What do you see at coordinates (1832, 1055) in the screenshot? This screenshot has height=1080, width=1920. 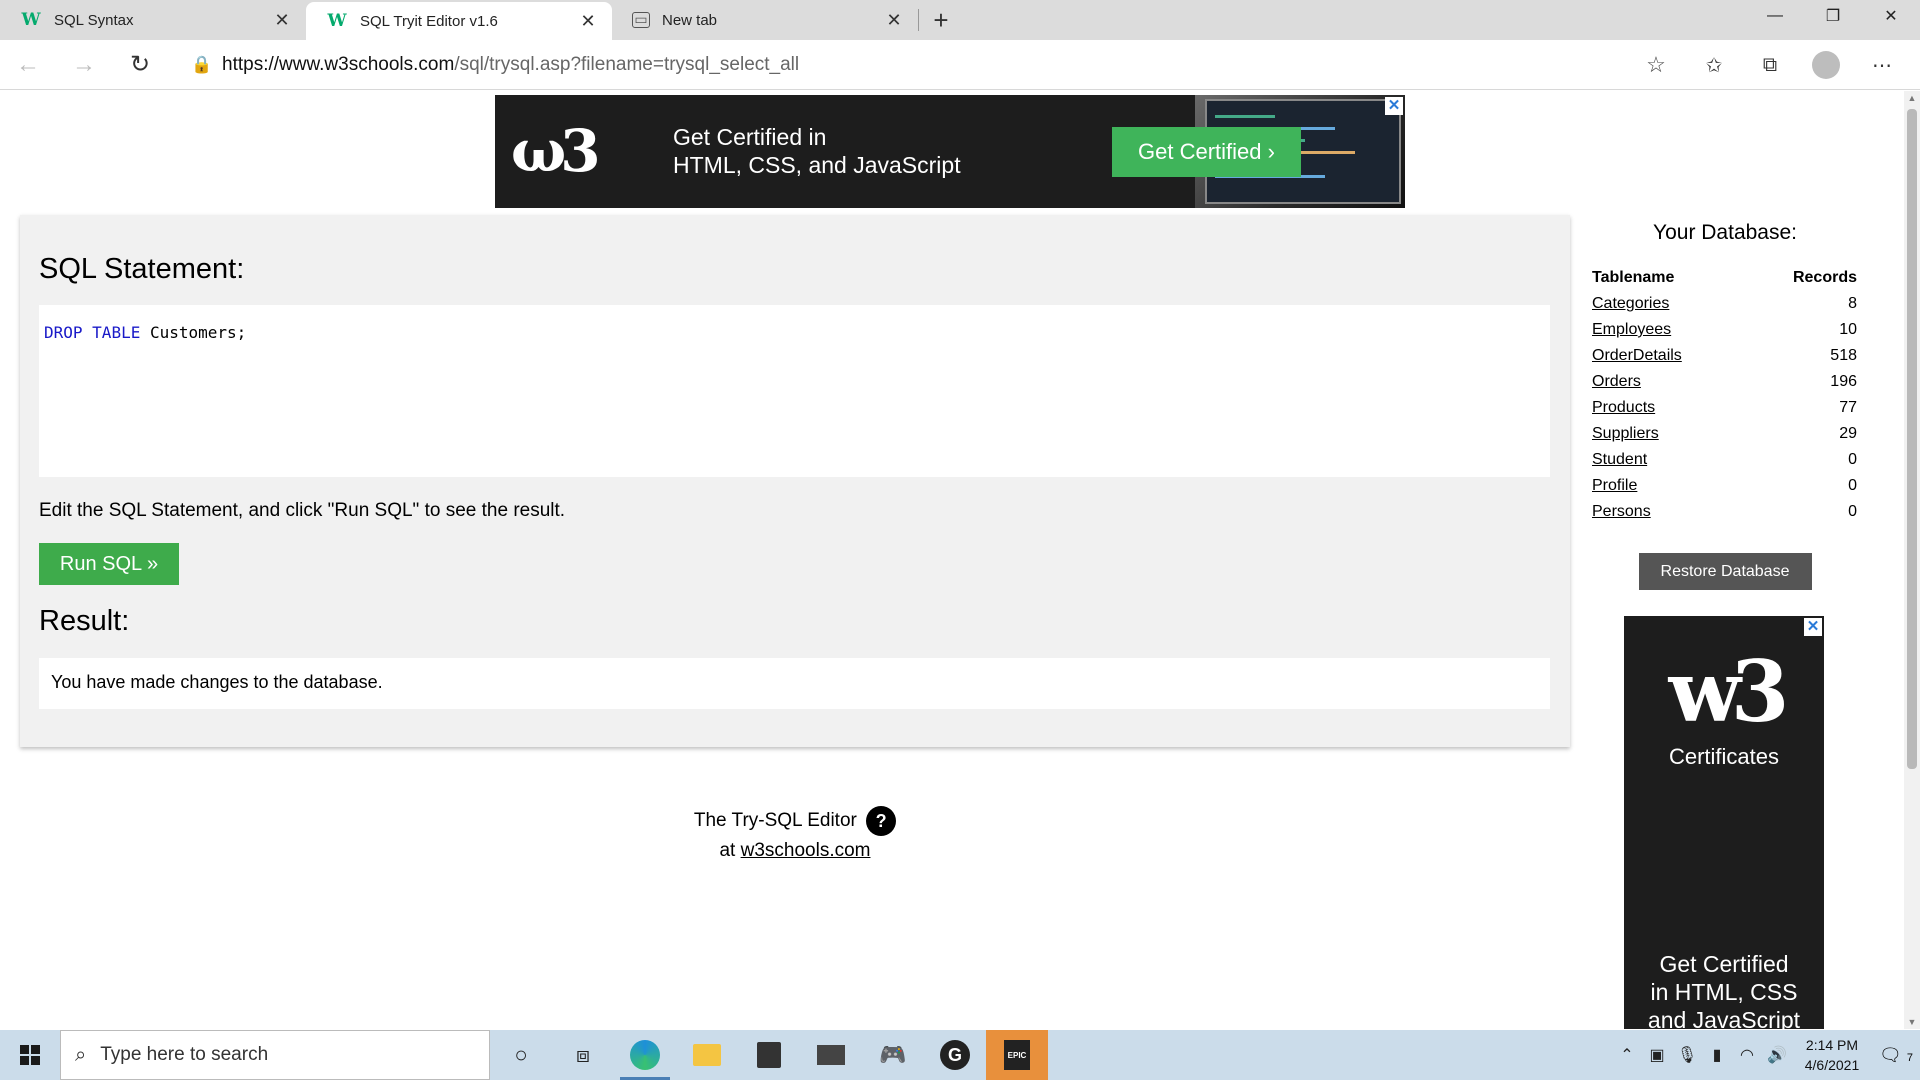 I see `clock: 2:14 PM 4/6/2021` at bounding box center [1832, 1055].